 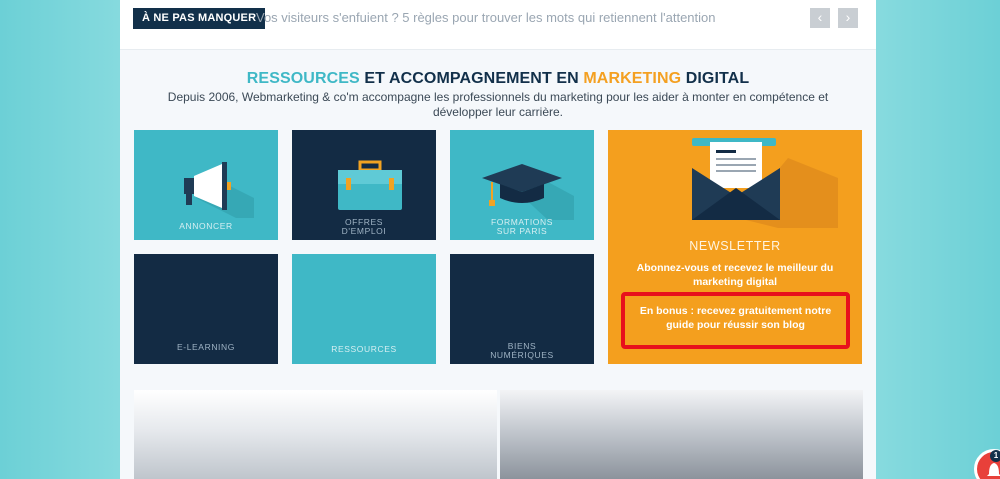 What do you see at coordinates (848, 18) in the screenshot?
I see `ticker-next-button: ›` at bounding box center [848, 18].